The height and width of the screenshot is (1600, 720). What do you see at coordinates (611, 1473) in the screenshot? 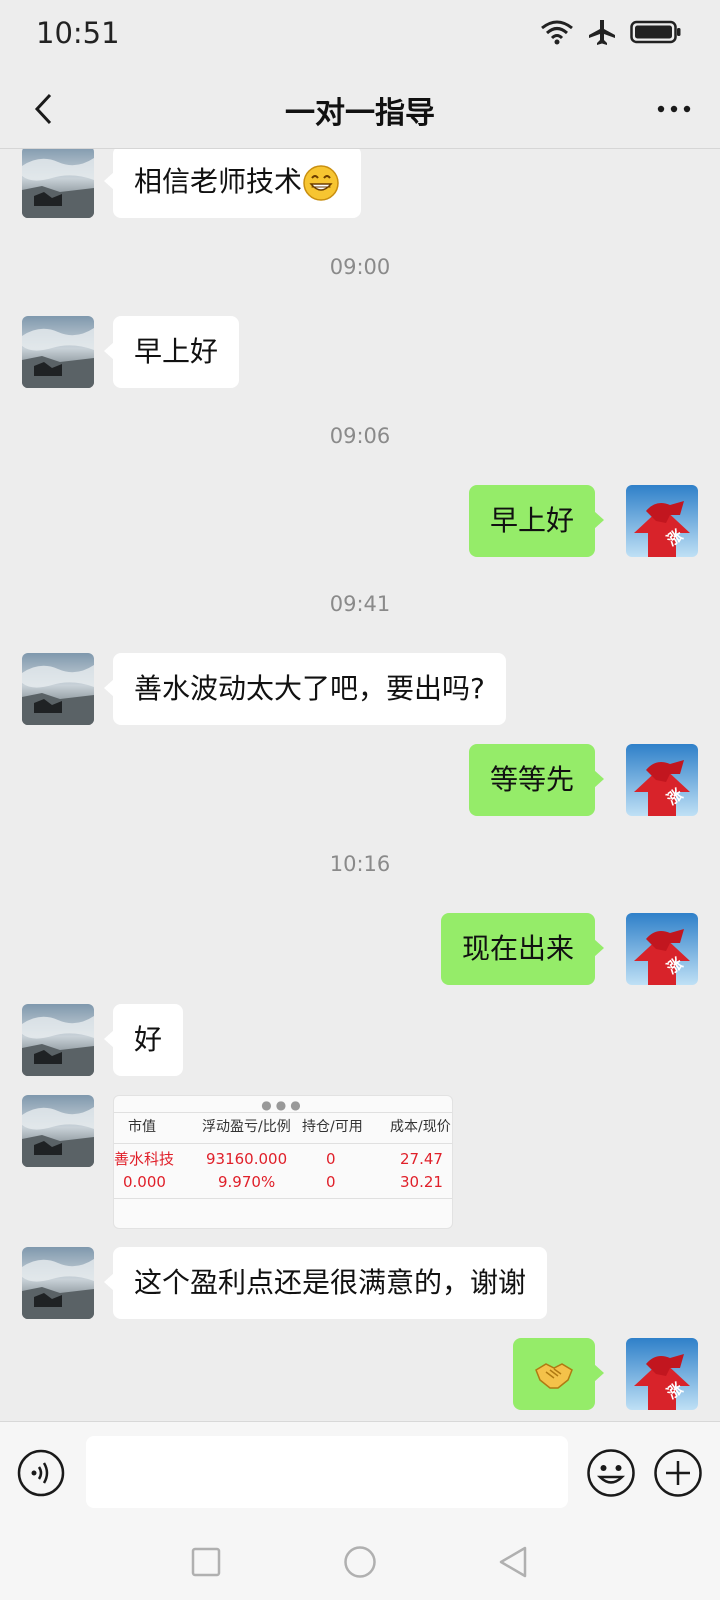
I see `emoji-button` at bounding box center [611, 1473].